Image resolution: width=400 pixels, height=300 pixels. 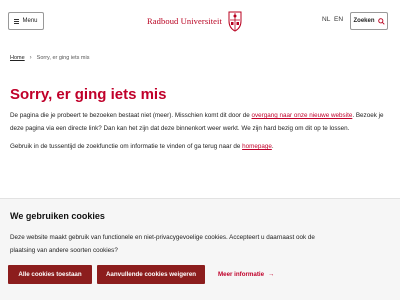 I want to click on crest-icon, so click(x=235, y=21).